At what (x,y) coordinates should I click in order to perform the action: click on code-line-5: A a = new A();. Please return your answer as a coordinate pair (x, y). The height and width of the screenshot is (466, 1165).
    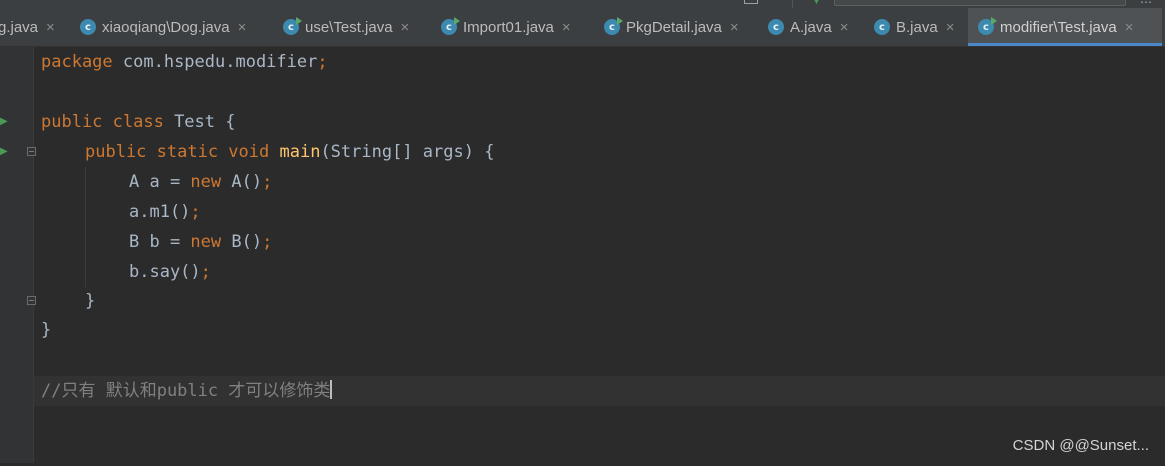
    Looking at the image, I should click on (54, 182).